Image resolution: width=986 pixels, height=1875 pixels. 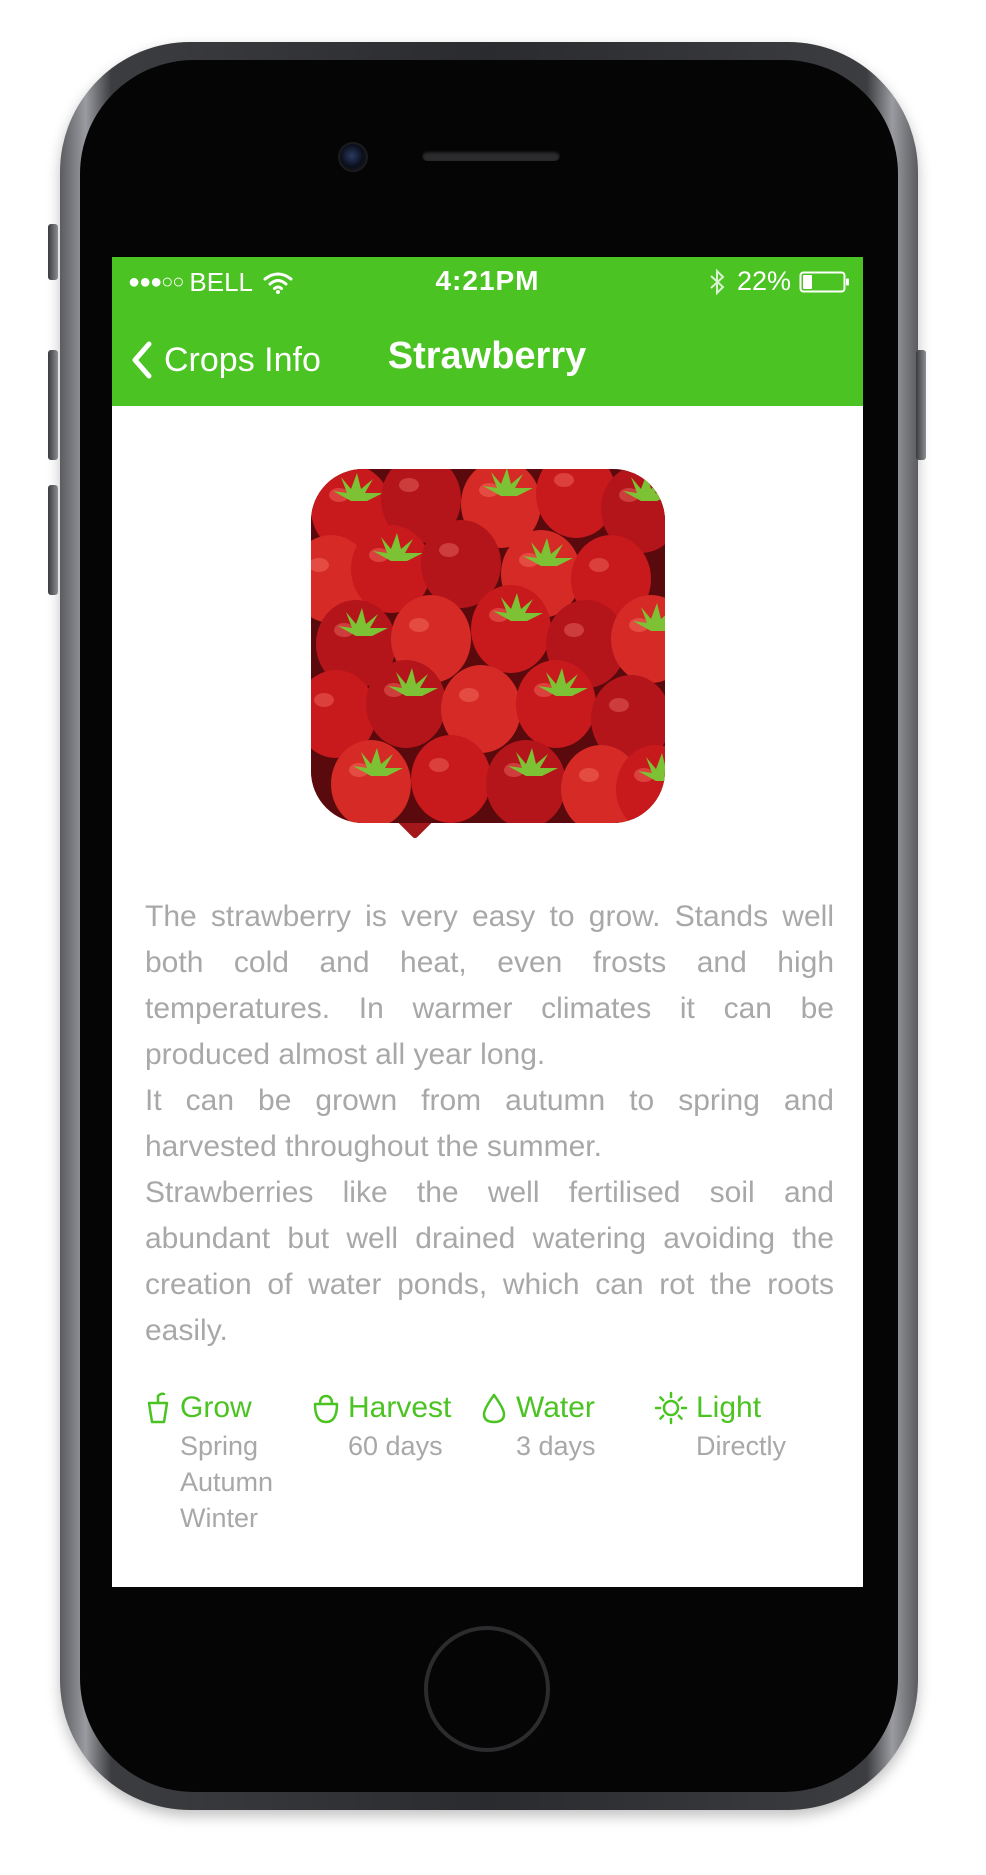 What do you see at coordinates (242, 359) in the screenshot?
I see `back-button-label: Crops Info` at bounding box center [242, 359].